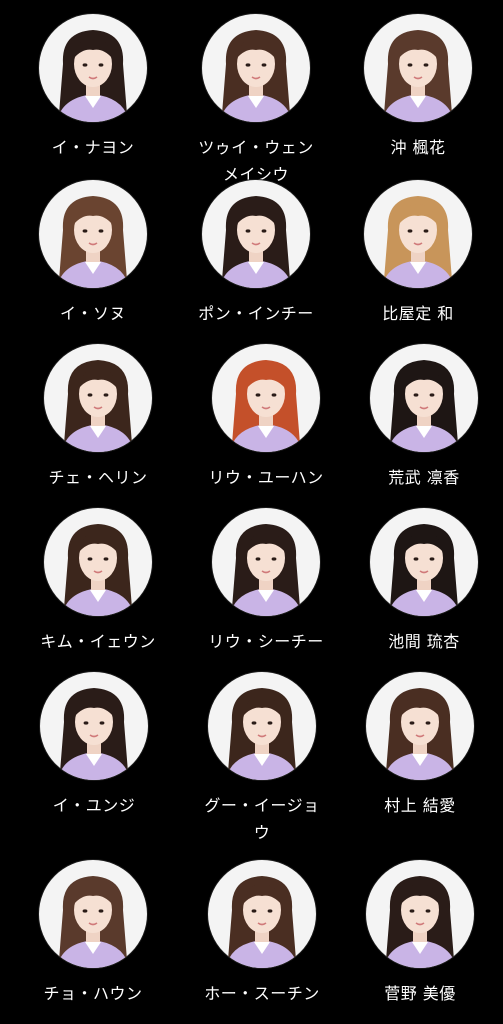  What do you see at coordinates (98, 641) in the screenshot?
I see `member-name: キム・イェウン` at bounding box center [98, 641].